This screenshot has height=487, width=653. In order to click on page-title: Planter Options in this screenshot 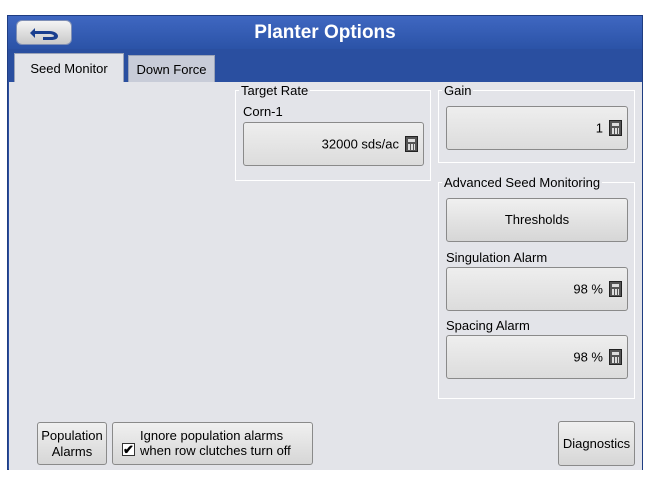, I will do `click(325, 32)`.